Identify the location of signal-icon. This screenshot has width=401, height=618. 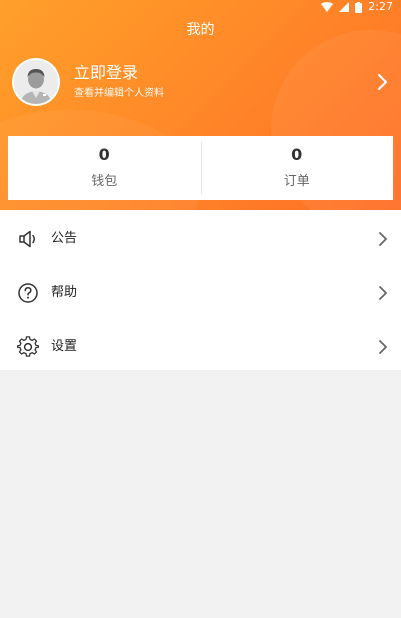
(344, 7).